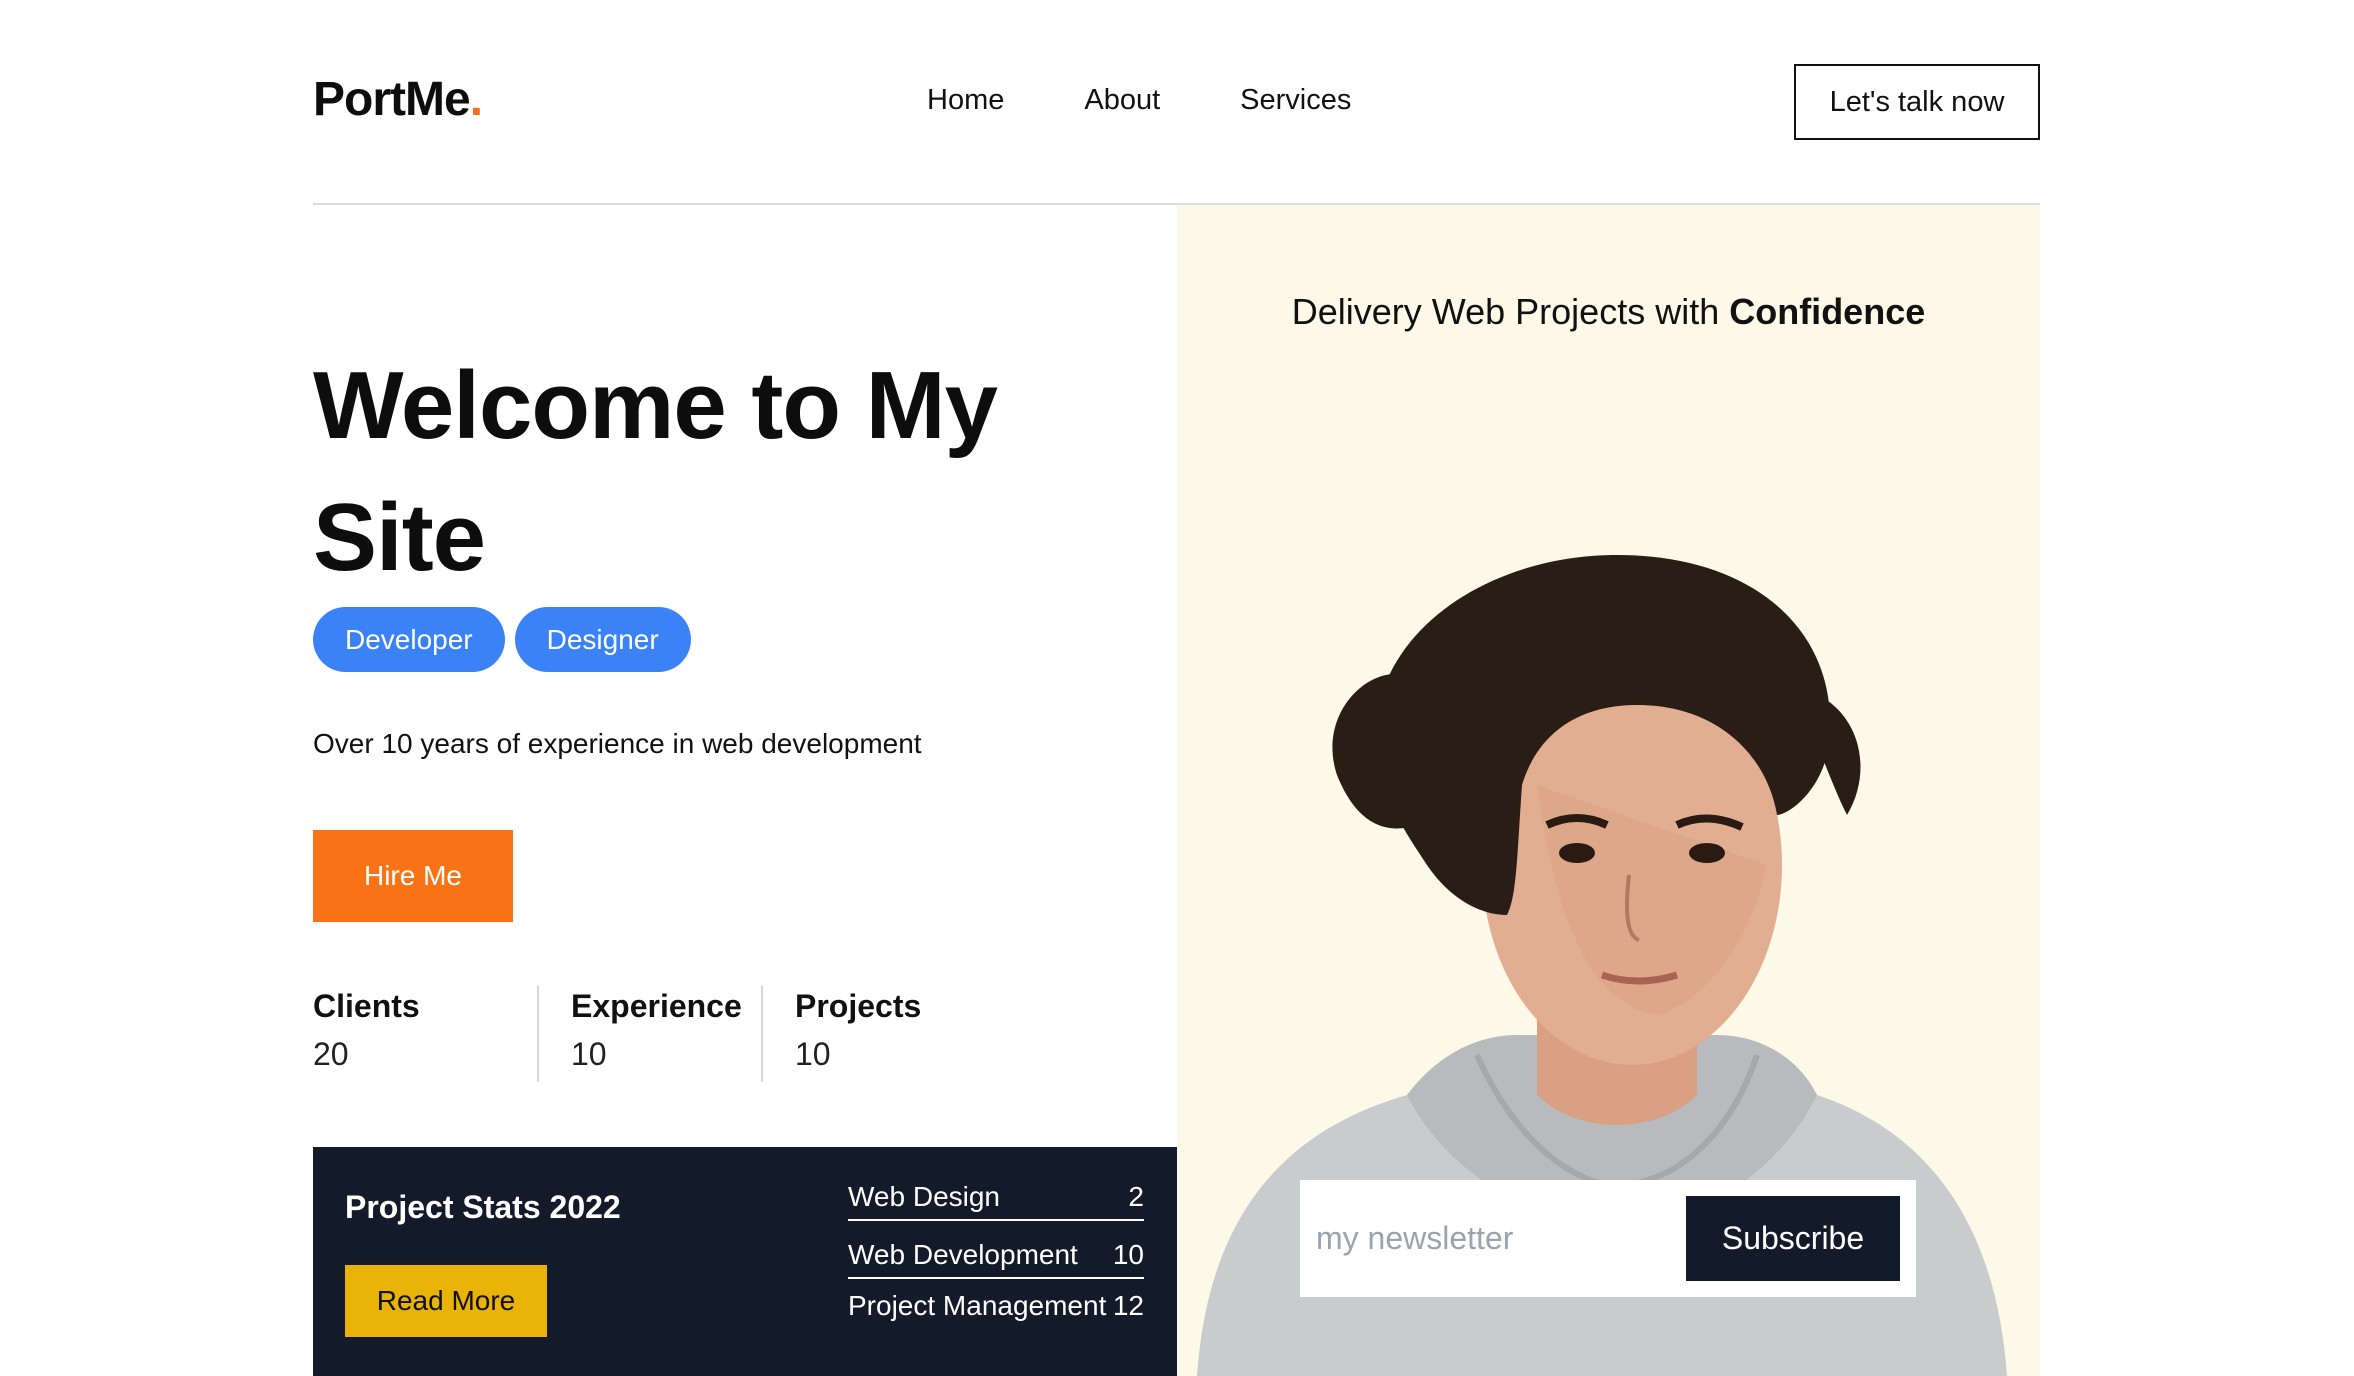 This screenshot has height=1376, width=2354. I want to click on role-tags: Developer Designer, so click(502, 639).